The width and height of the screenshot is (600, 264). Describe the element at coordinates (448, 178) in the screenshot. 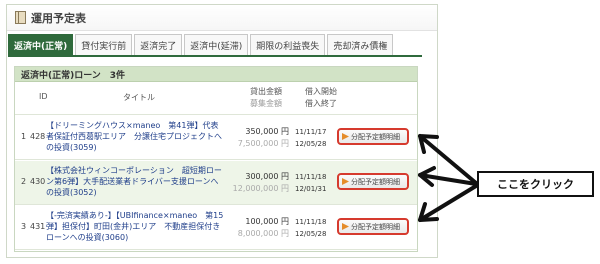

I see `pointer-arrows` at that location.